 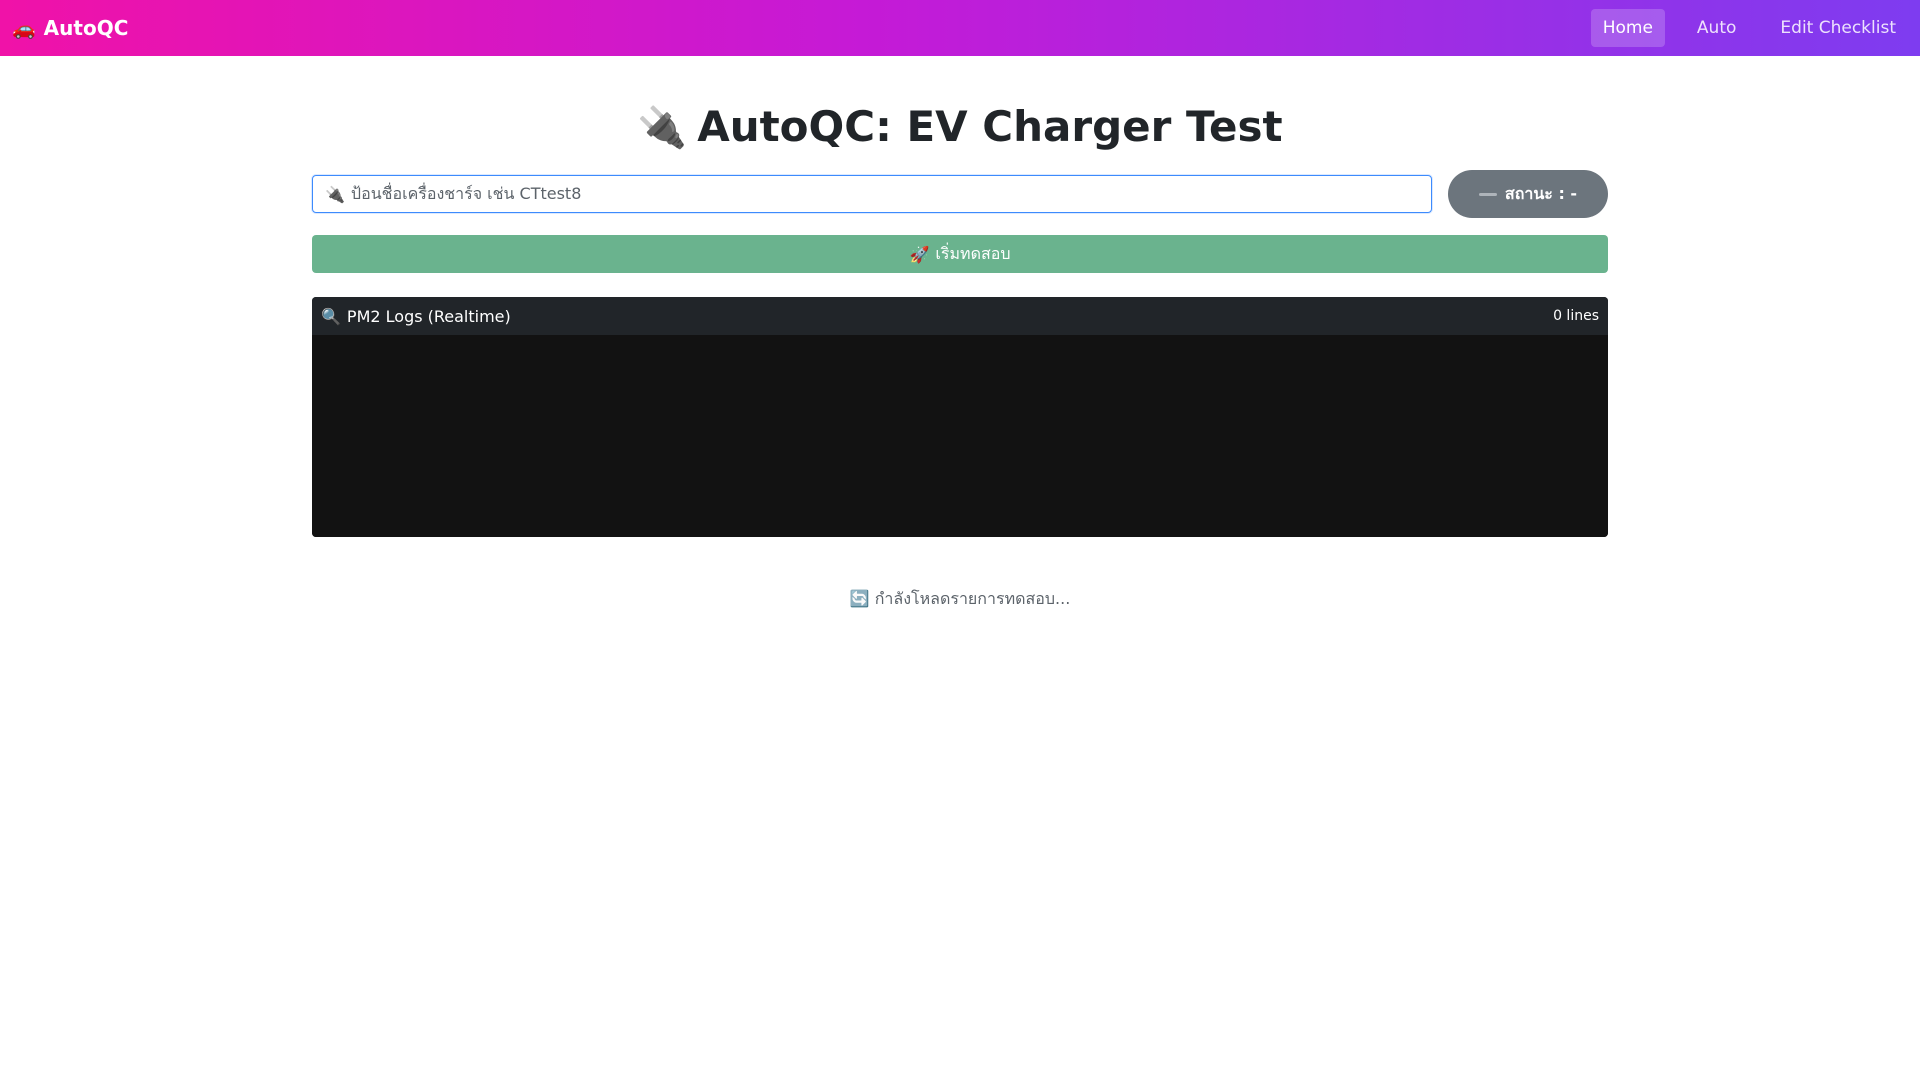 I want to click on nav-links: Home Auto Edit Checklist, so click(x=1749, y=28).